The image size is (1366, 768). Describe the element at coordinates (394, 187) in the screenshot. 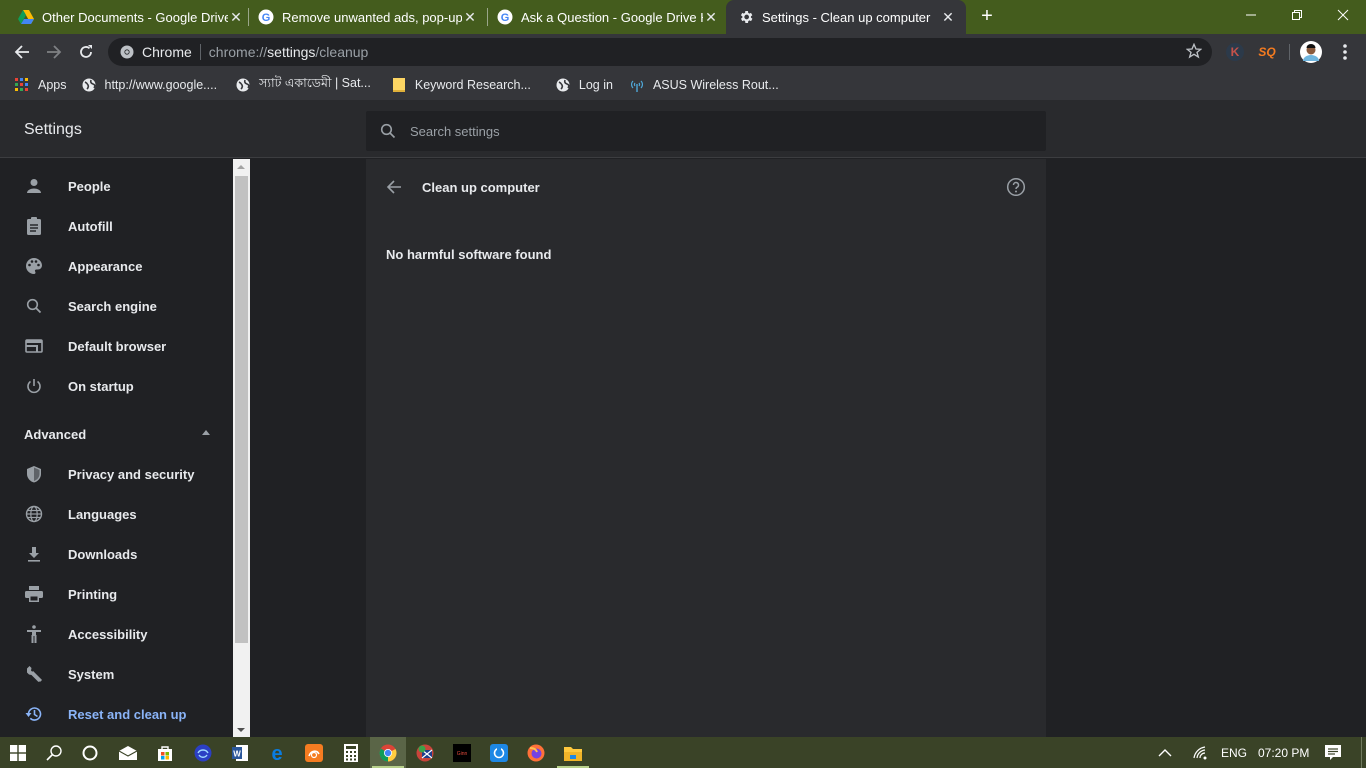

I see `back-arrow-button` at that location.